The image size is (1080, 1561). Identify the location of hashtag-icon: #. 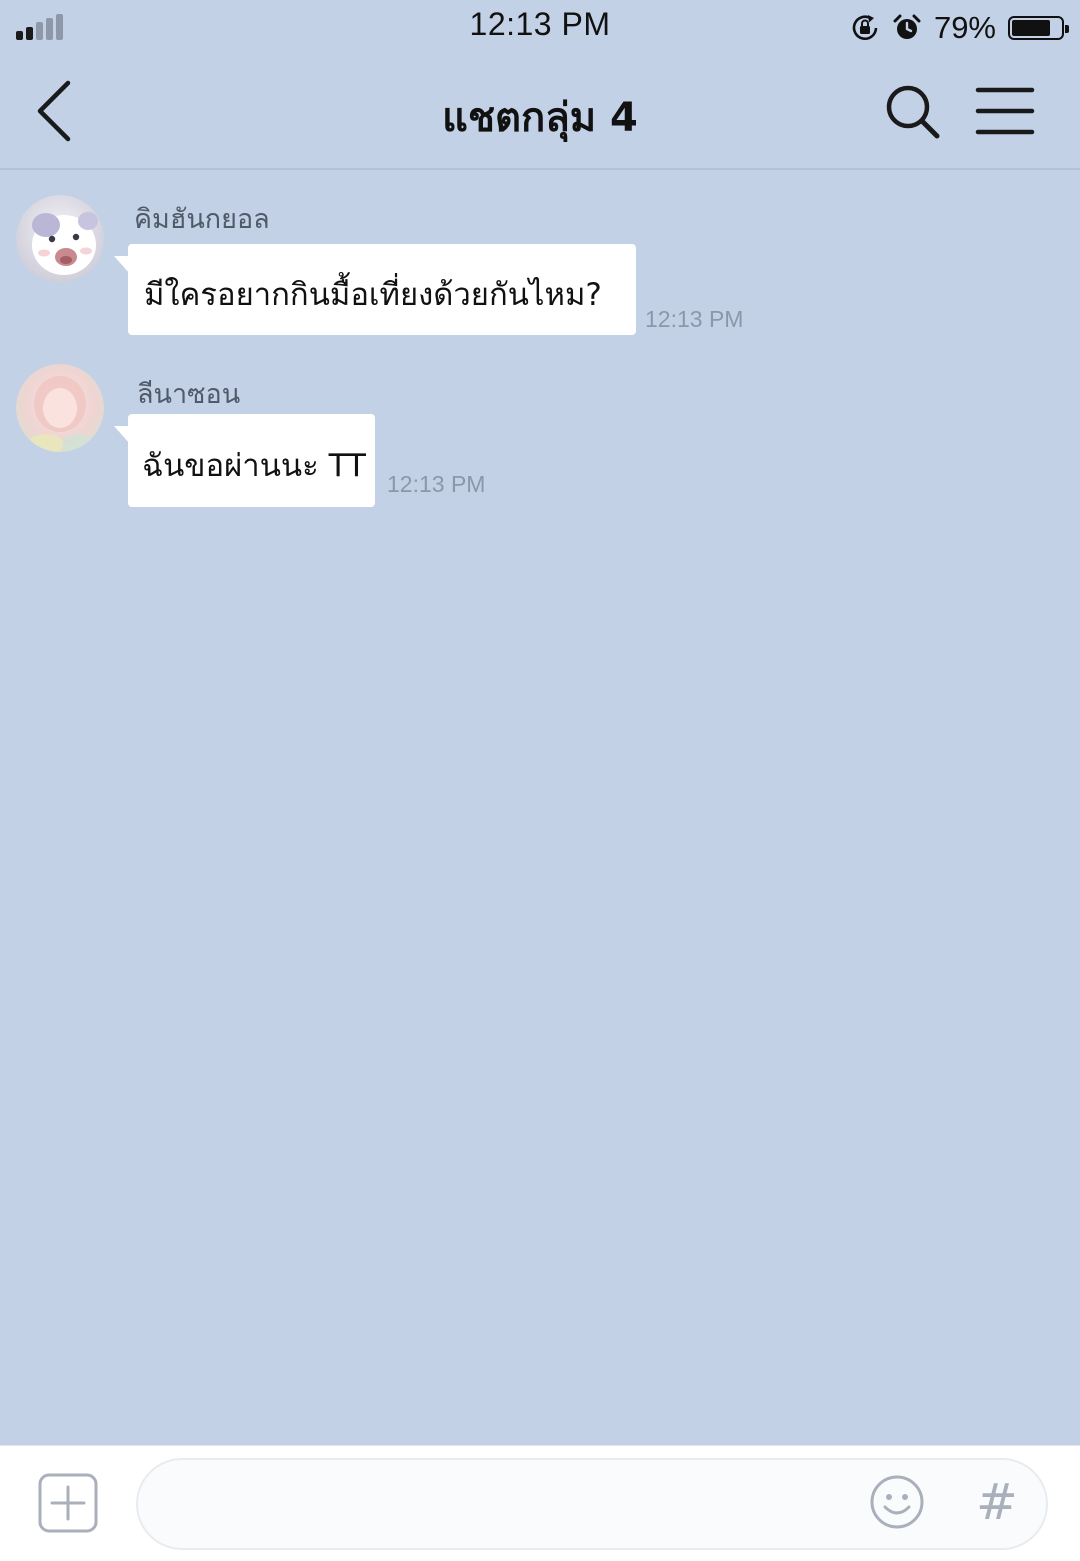
(997, 1502).